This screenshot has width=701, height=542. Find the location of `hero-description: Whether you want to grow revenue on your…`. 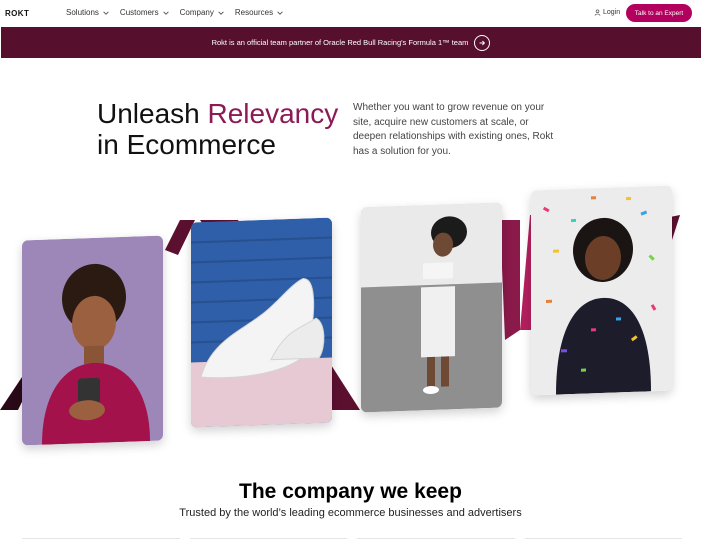

hero-description: Whether you want to grow revenue on your… is located at coordinates (453, 129).